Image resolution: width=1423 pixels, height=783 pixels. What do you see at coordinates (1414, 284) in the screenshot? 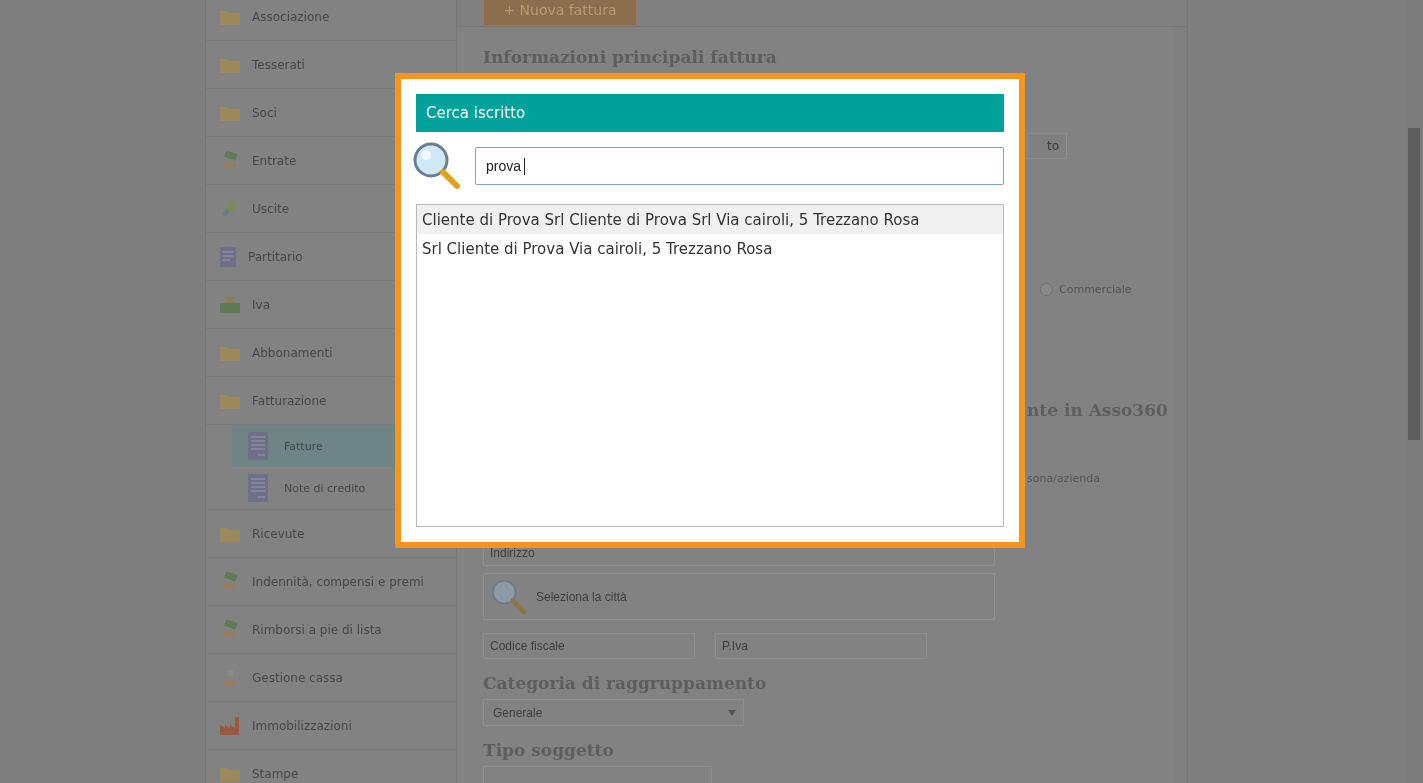
I see `scrollbar-thumb` at bounding box center [1414, 284].